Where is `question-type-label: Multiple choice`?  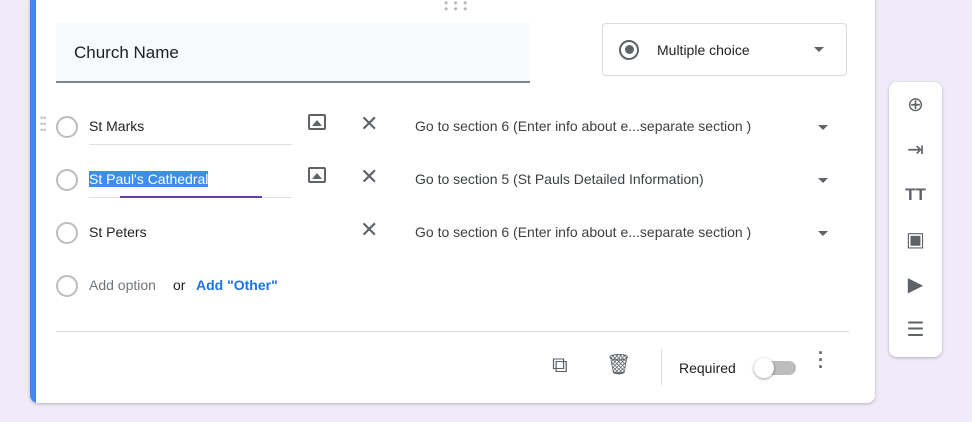
question-type-label: Multiple choice is located at coordinates (703, 49).